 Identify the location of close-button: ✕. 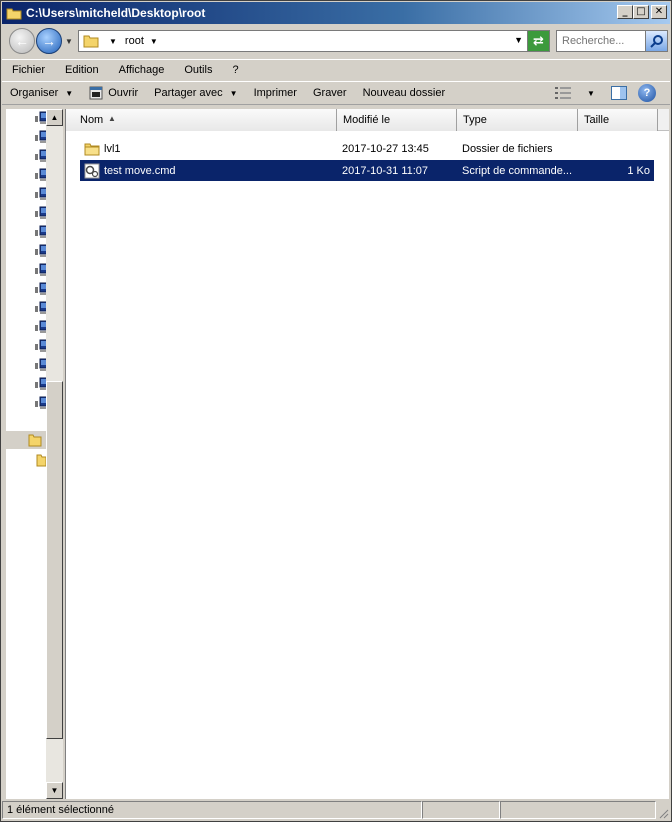
(659, 12).